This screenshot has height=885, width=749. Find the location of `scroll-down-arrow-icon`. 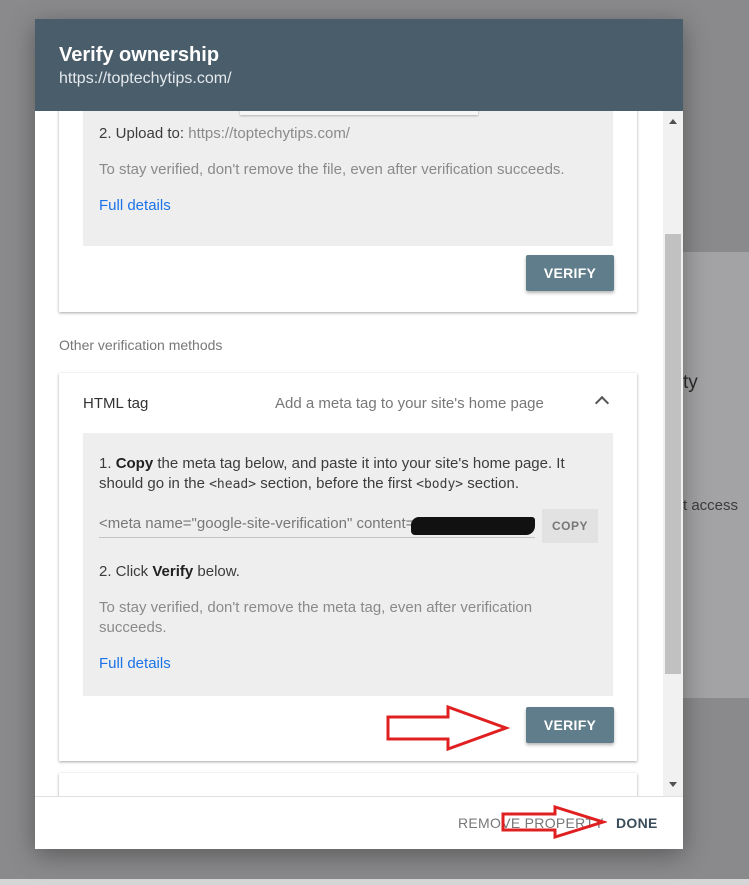

scroll-down-arrow-icon is located at coordinates (673, 784).